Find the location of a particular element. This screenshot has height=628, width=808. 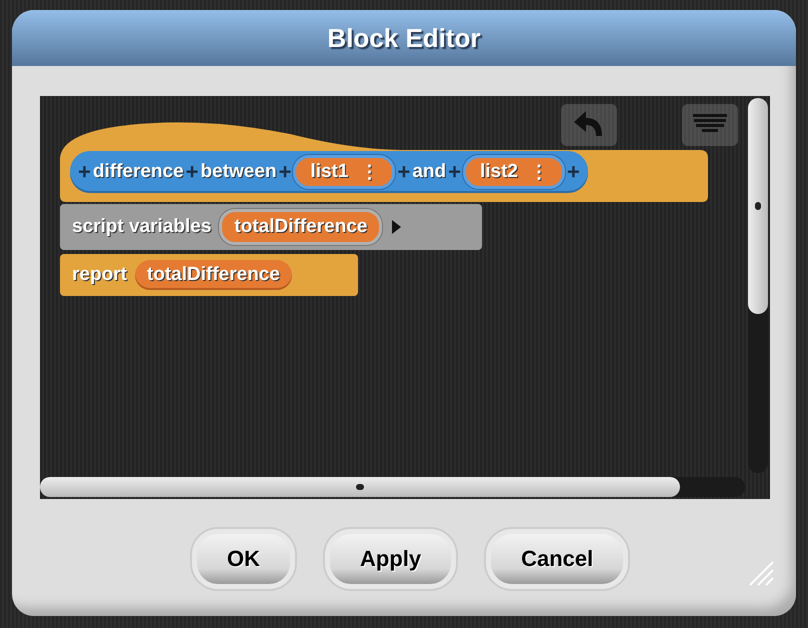

block-label: difference is located at coordinates (138, 172).